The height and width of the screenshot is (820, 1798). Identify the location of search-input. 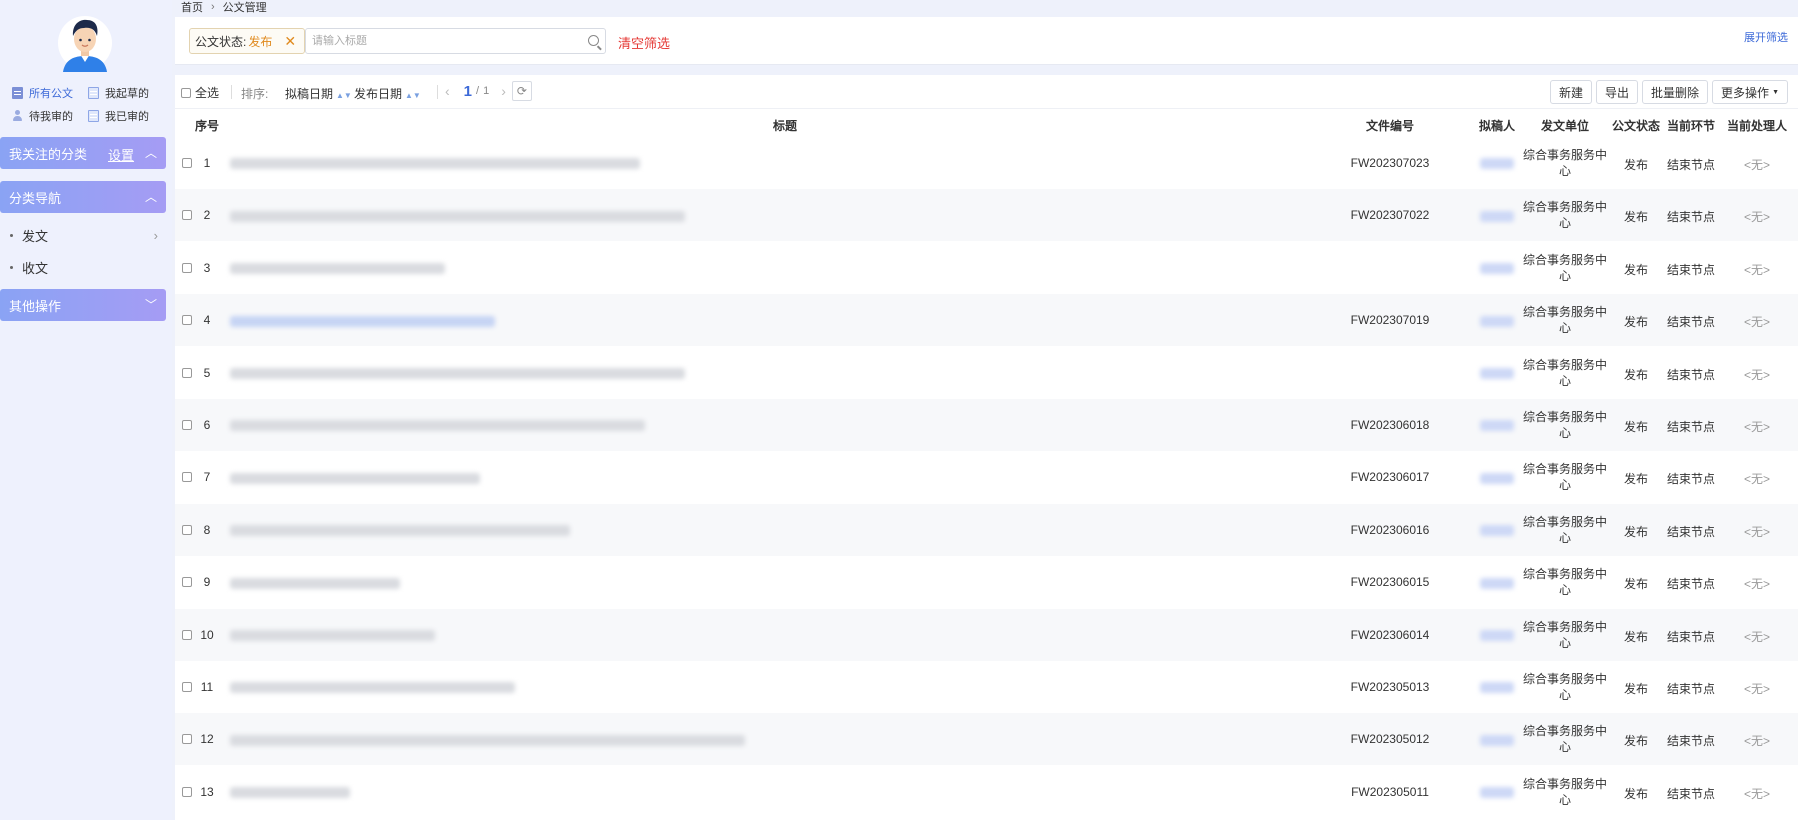
(441, 41).